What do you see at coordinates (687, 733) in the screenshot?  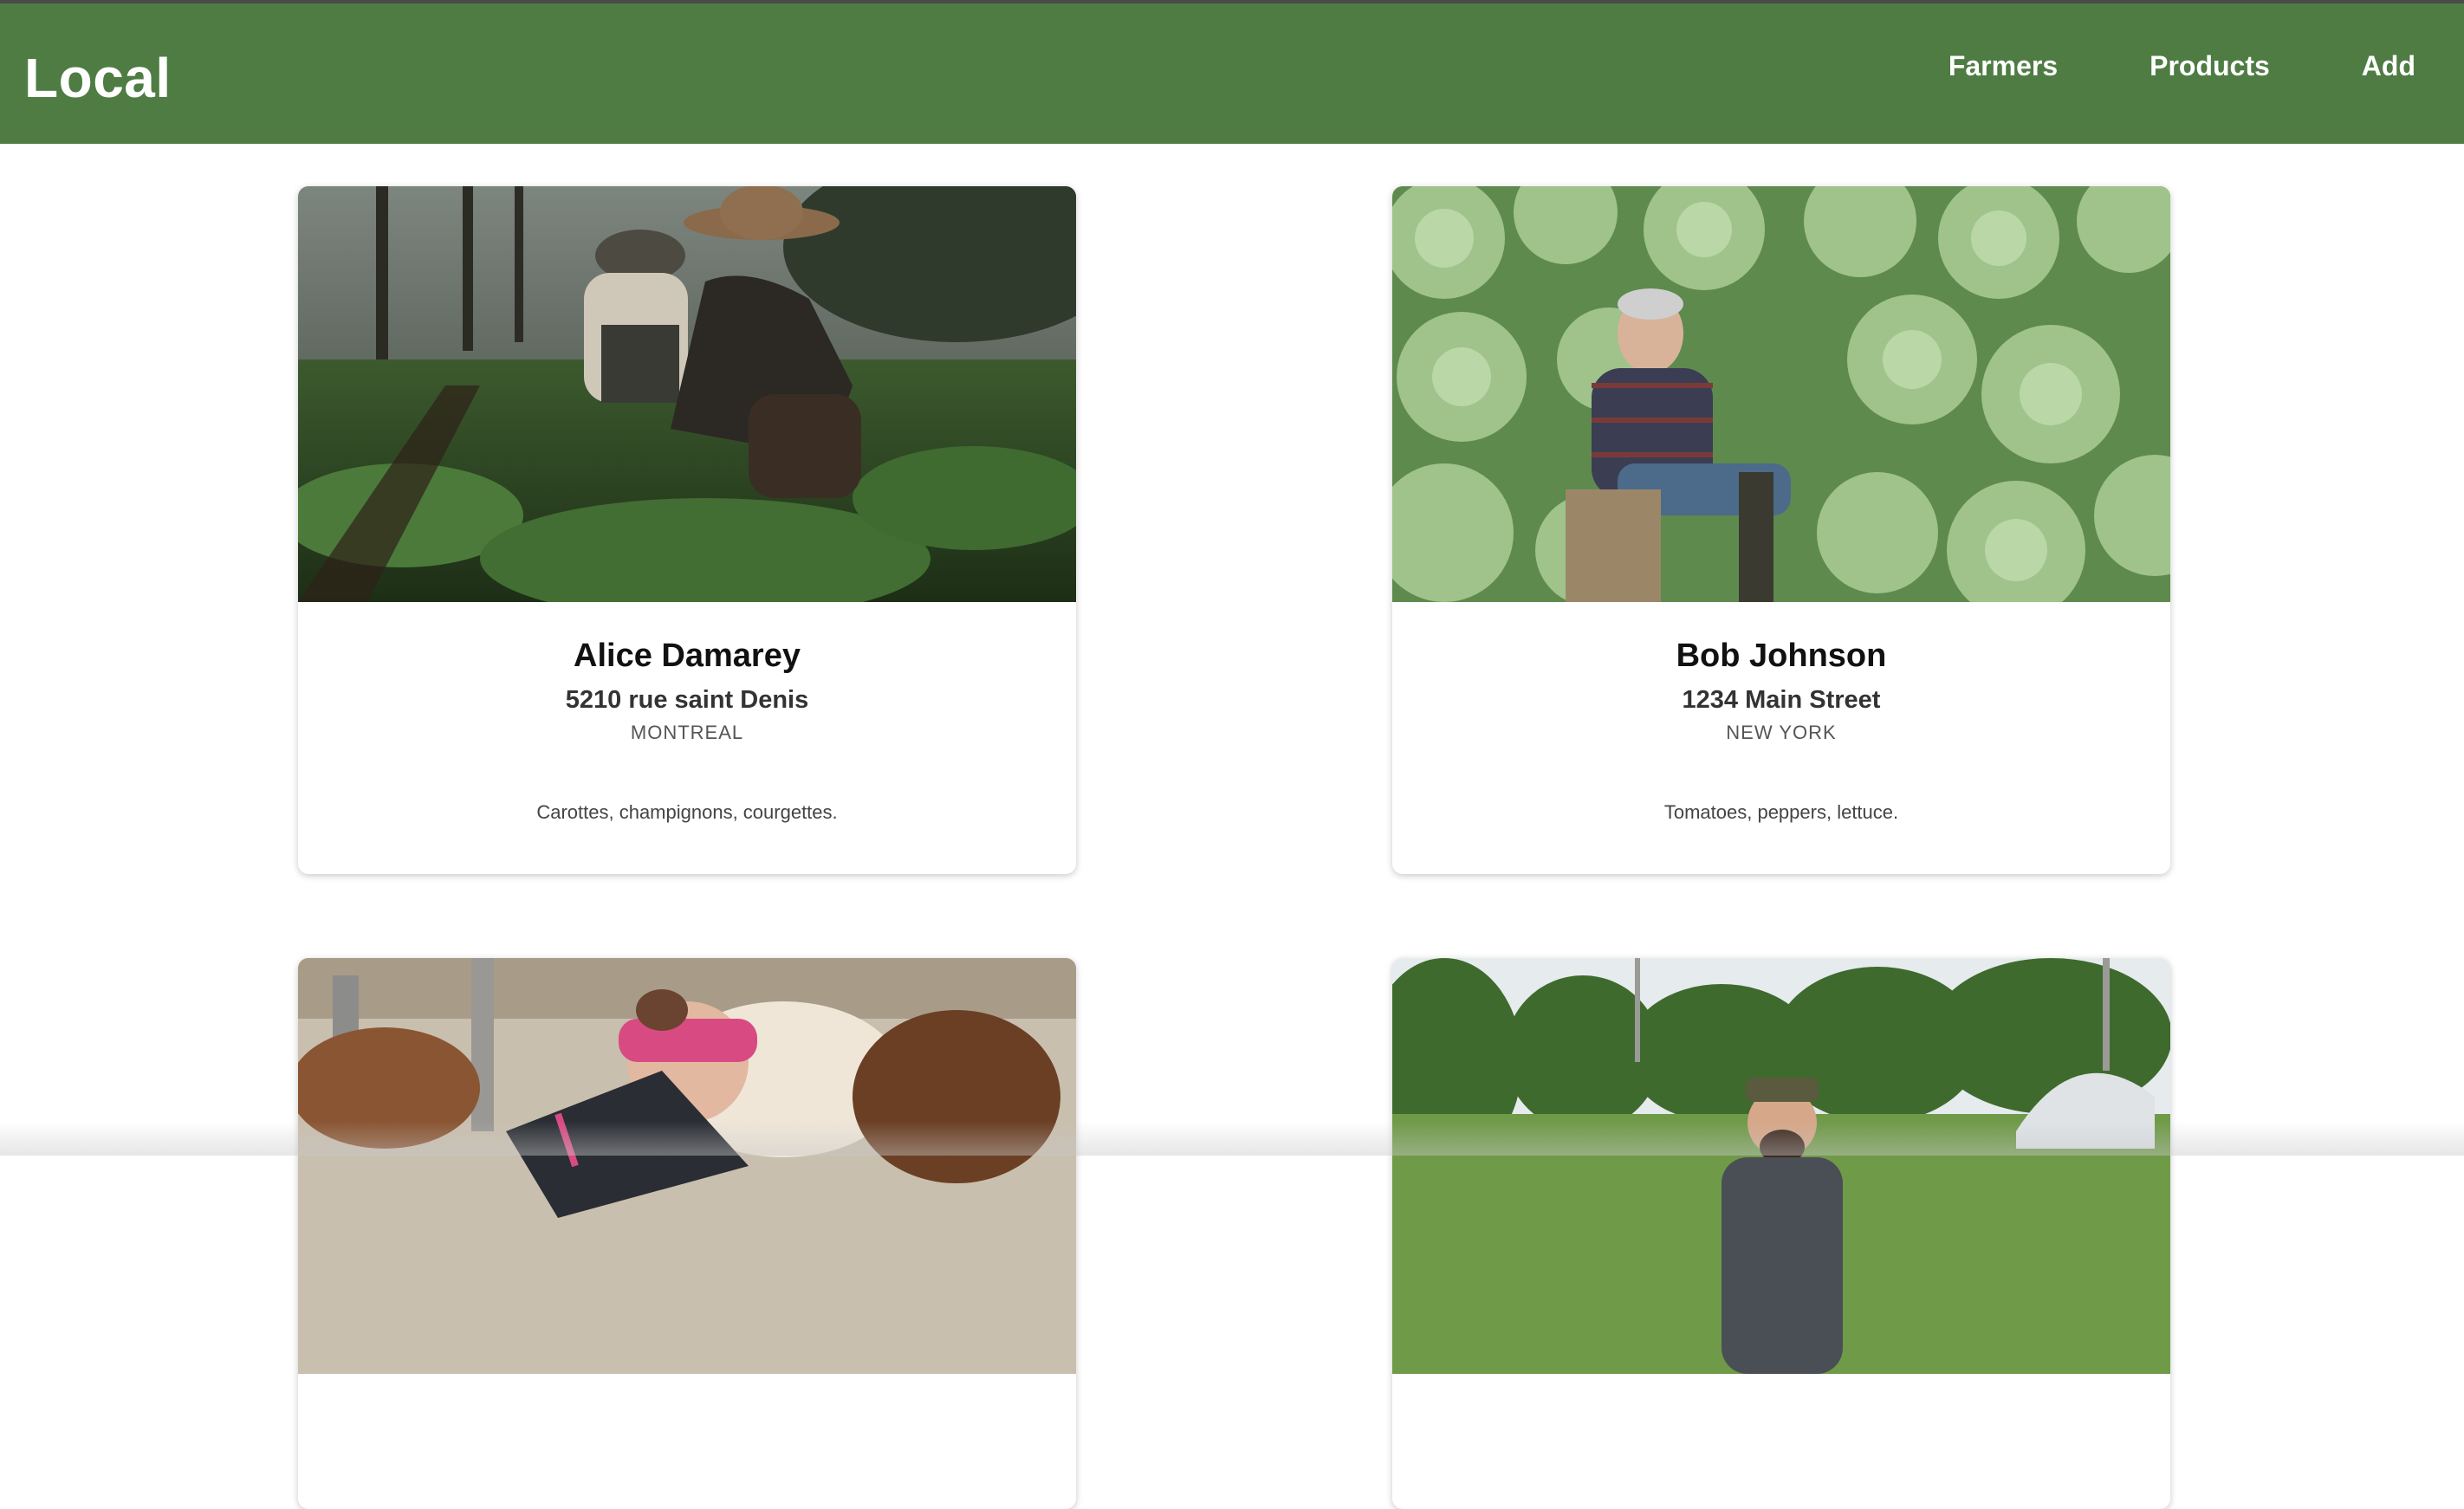 I see `farmer-city: MONTREAL` at bounding box center [687, 733].